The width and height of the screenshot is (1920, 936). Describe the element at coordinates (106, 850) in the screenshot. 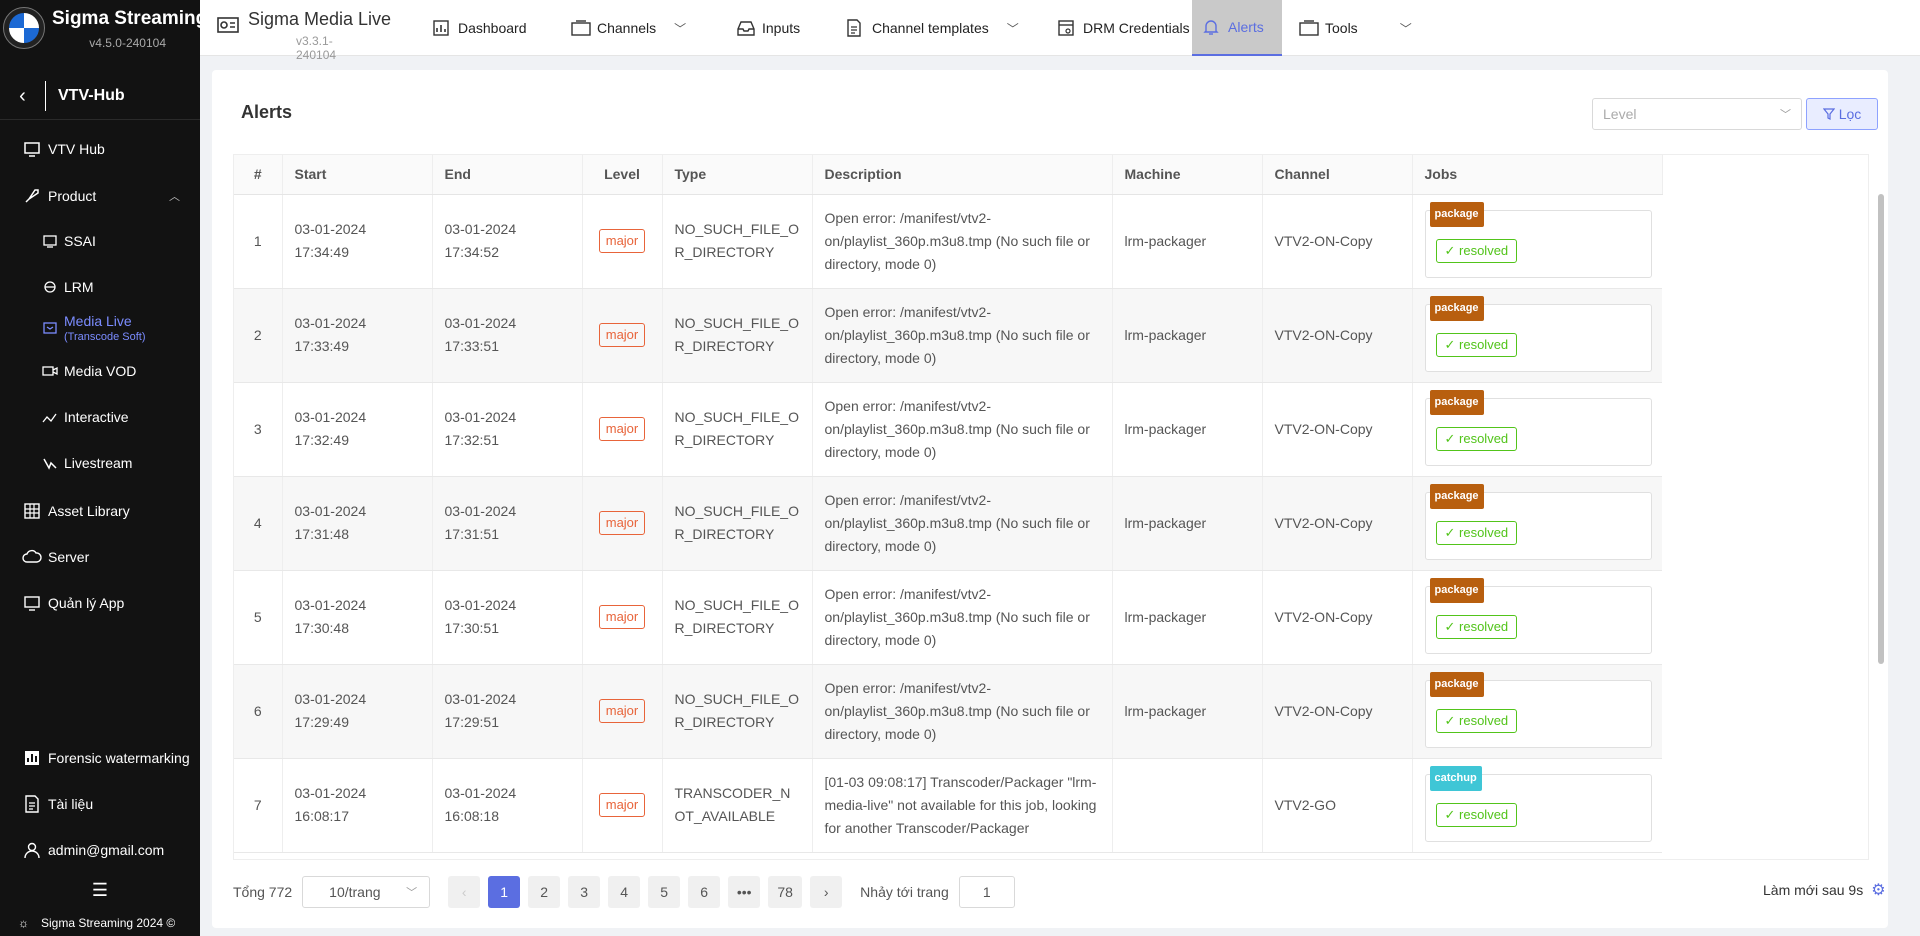

I see `sidebar-item-label: admin@gmail.com` at that location.